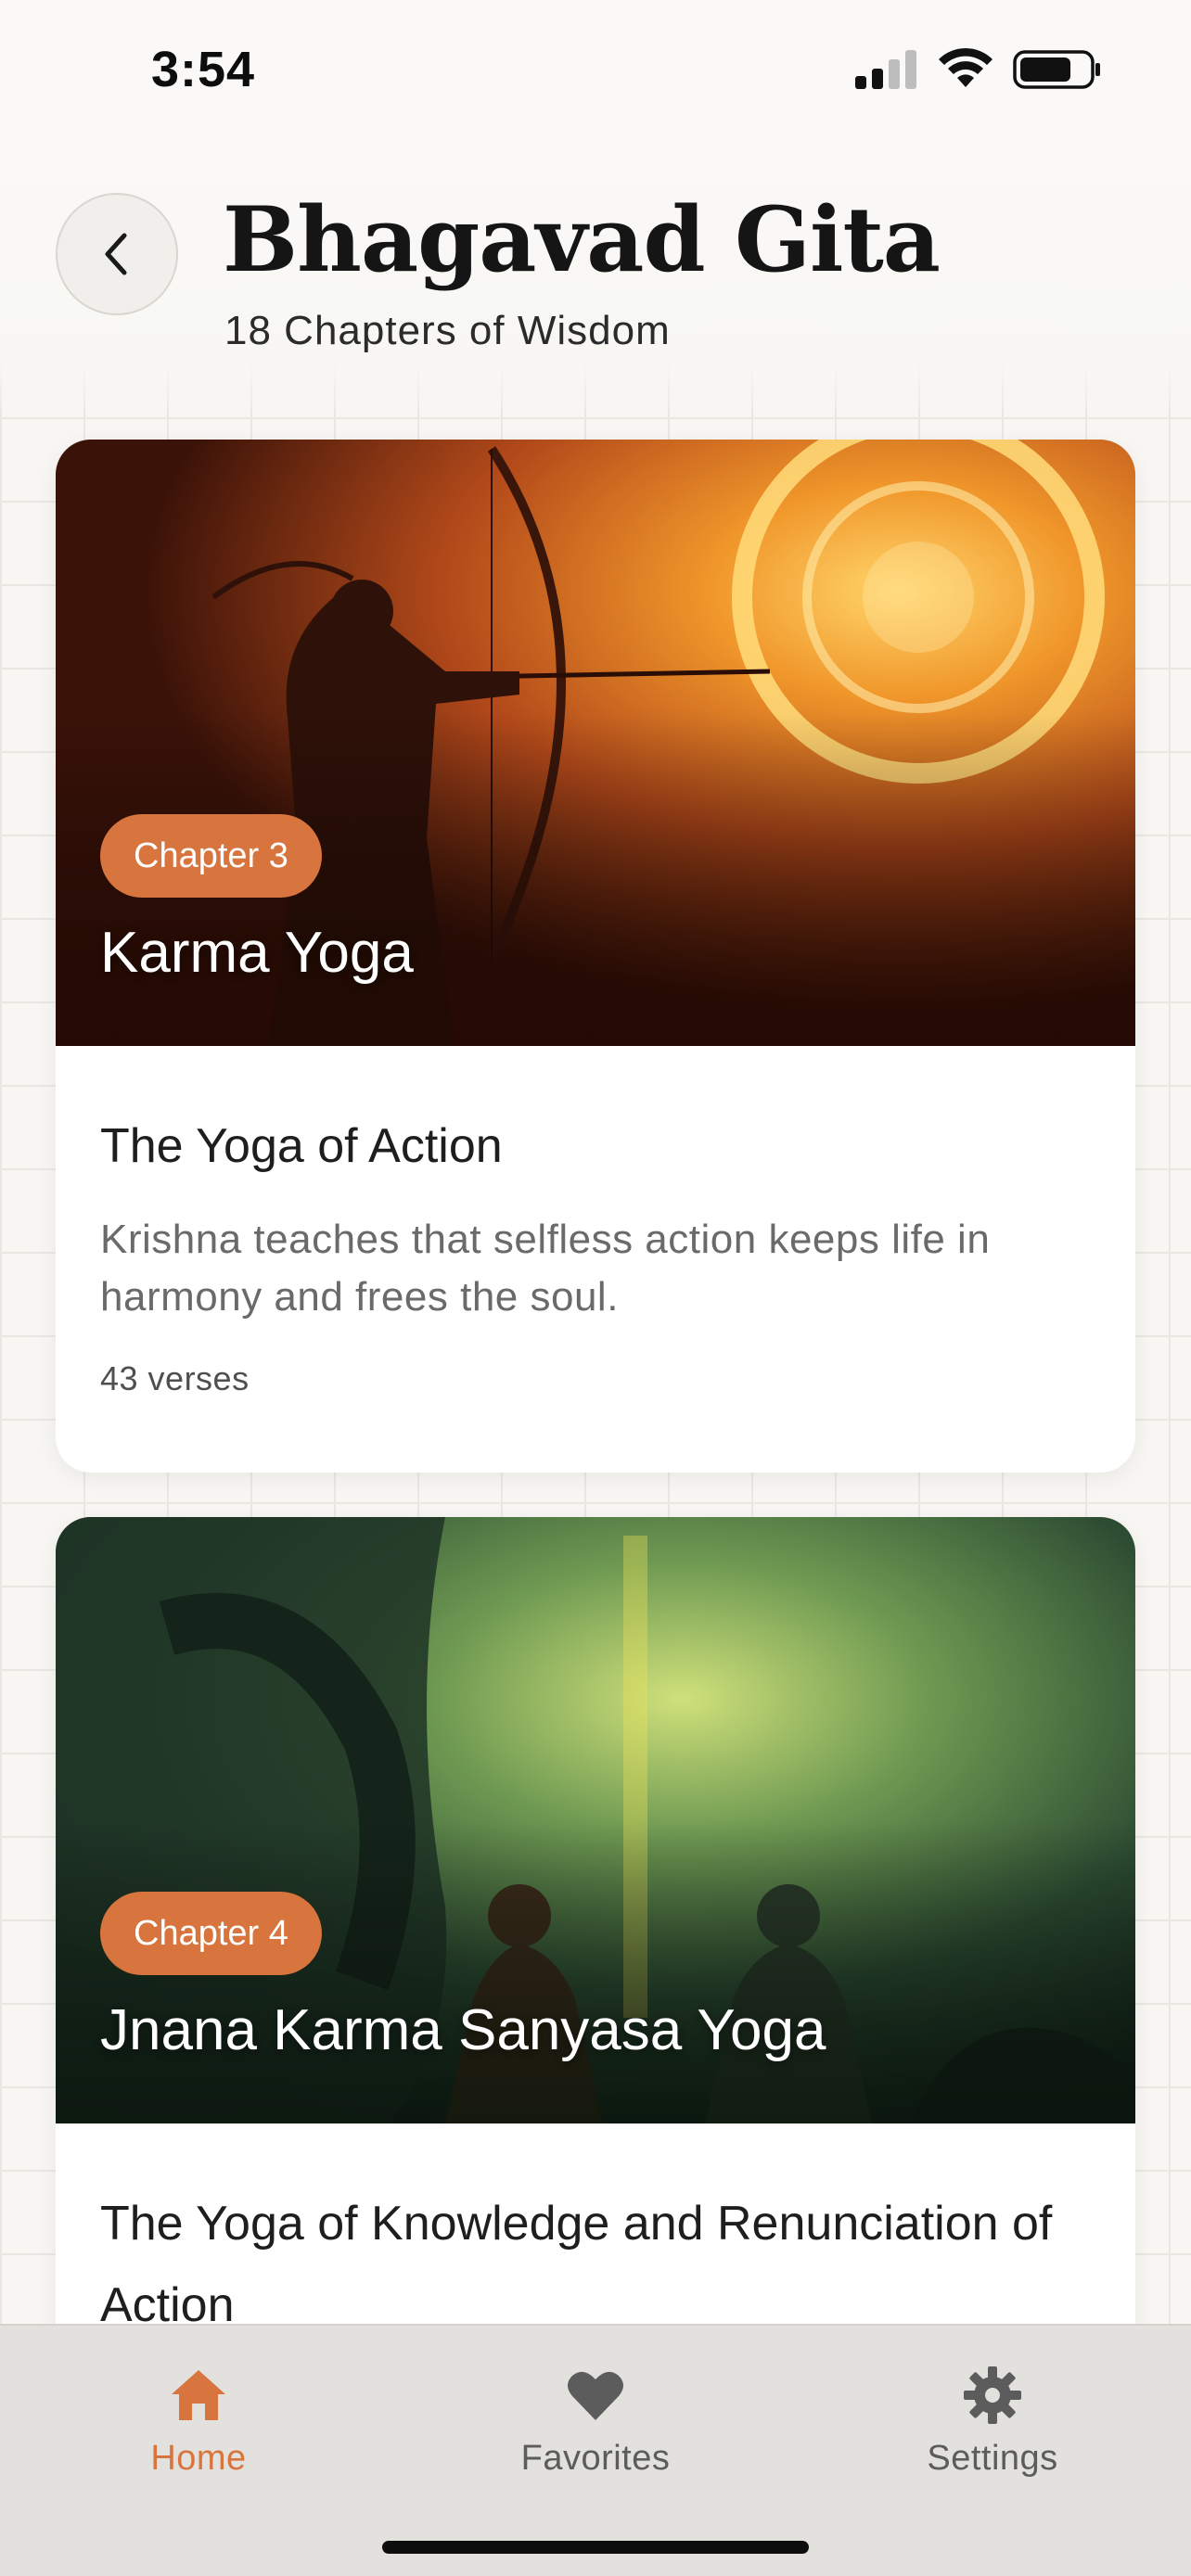 The height and width of the screenshot is (2576, 1191). What do you see at coordinates (211, 1933) in the screenshot?
I see `chapter-badge: Chapter 4` at bounding box center [211, 1933].